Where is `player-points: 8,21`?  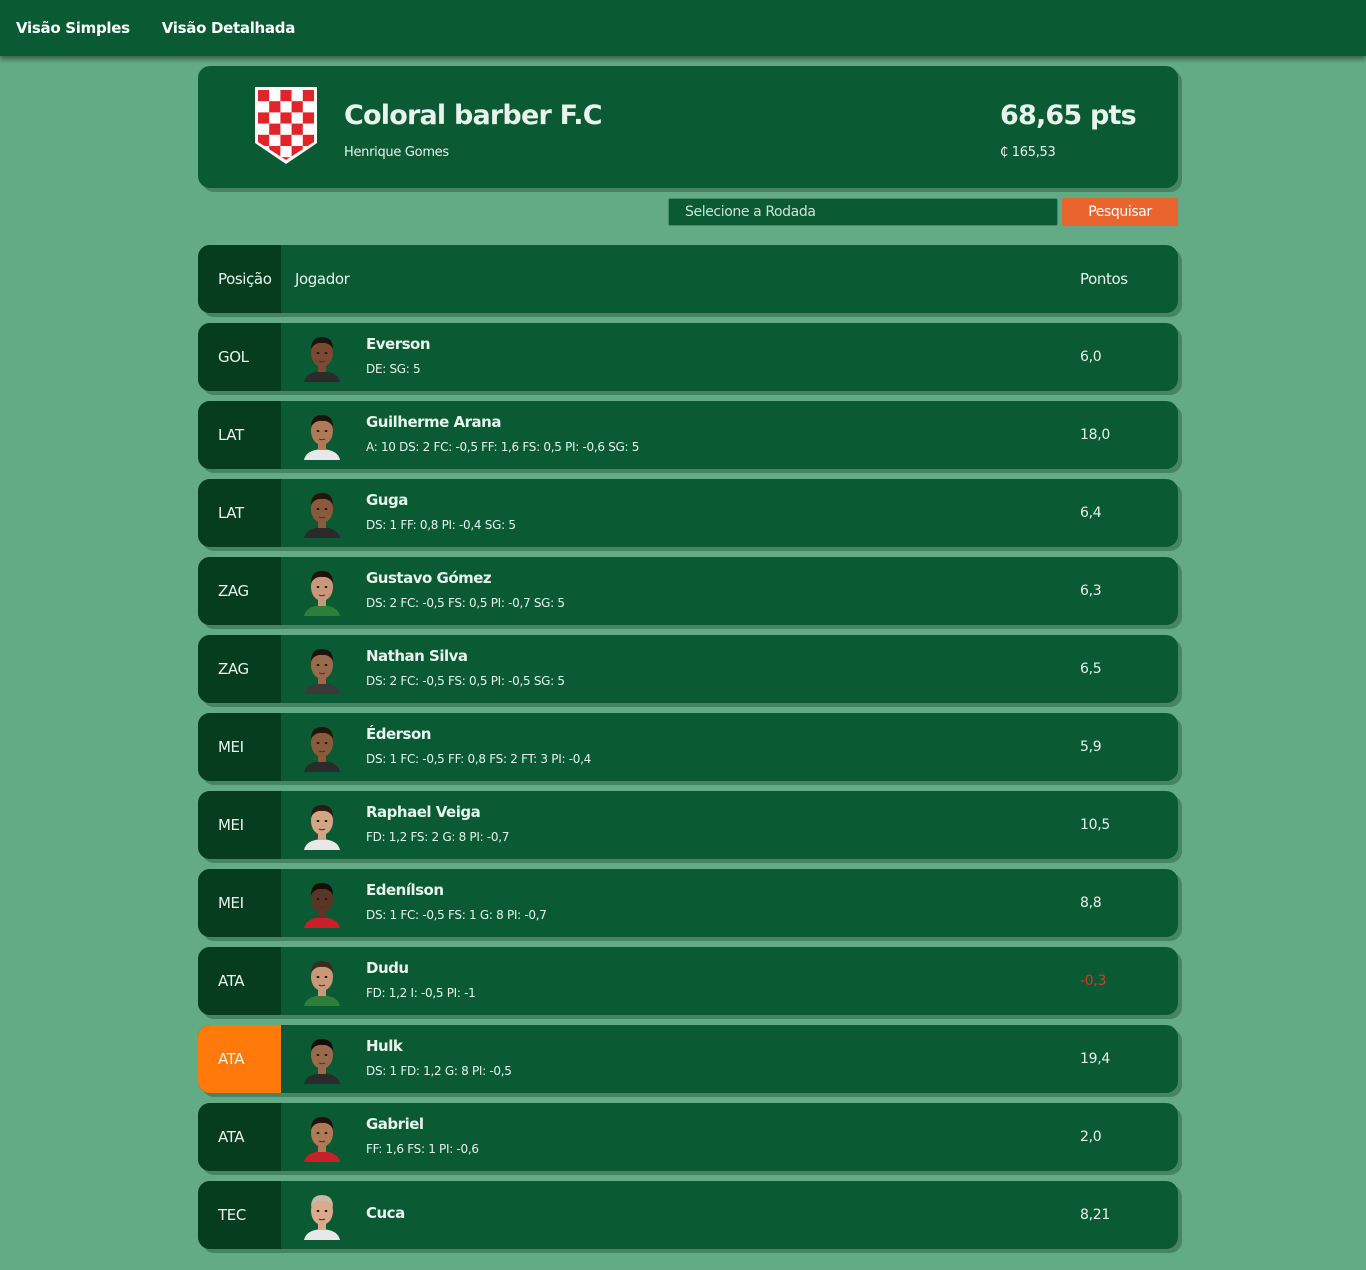
player-points: 8,21 is located at coordinates (1095, 1215).